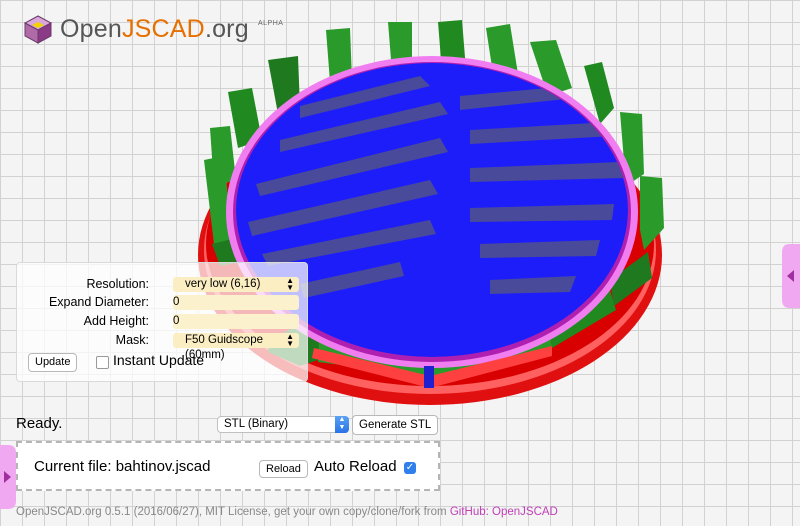 Image resolution: width=800 pixels, height=526 pixels. Describe the element at coordinates (271, 23) in the screenshot. I see `alpha-badge: ALPHA` at that location.